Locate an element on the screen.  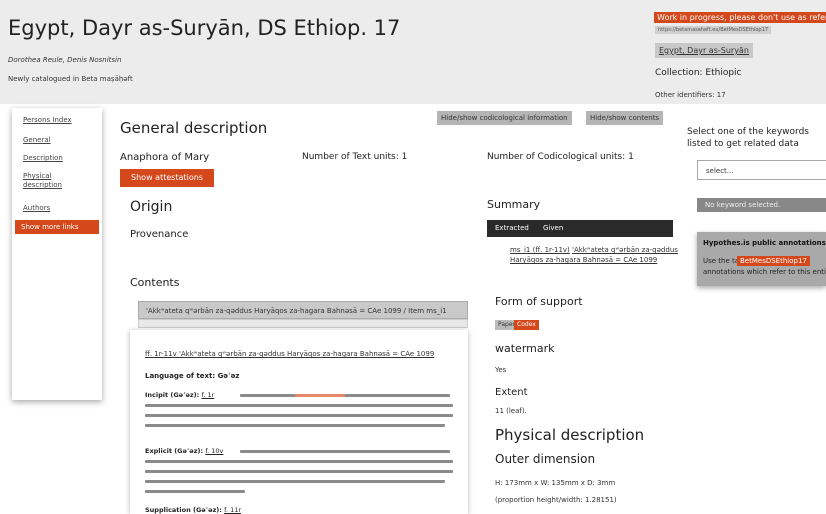
authors-line: Dorothea Reule, Denis Nosnitsin is located at coordinates (65, 60).